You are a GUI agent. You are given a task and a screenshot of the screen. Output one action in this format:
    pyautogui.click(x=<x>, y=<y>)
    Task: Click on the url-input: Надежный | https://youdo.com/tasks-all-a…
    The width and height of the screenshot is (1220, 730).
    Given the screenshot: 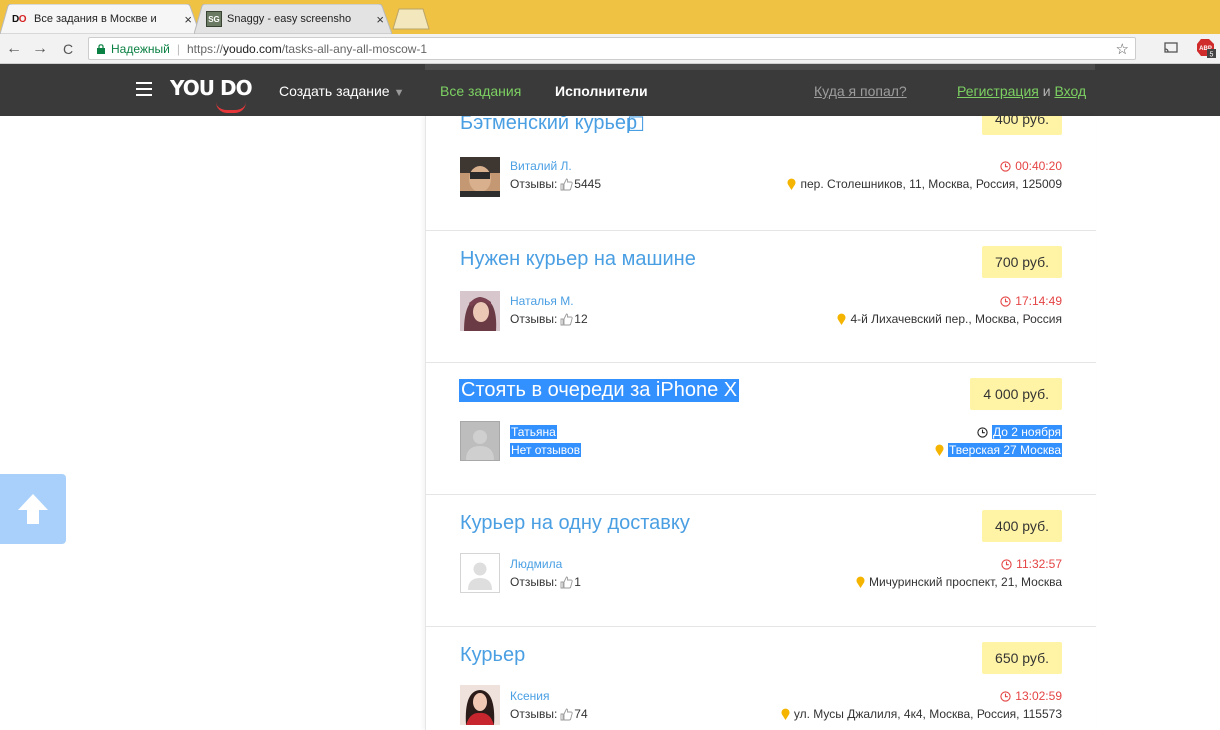 What is the action you would take?
    pyautogui.click(x=612, y=48)
    